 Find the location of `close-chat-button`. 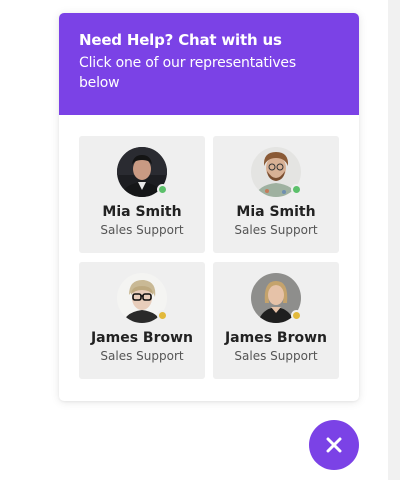

close-chat-button is located at coordinates (334, 445).